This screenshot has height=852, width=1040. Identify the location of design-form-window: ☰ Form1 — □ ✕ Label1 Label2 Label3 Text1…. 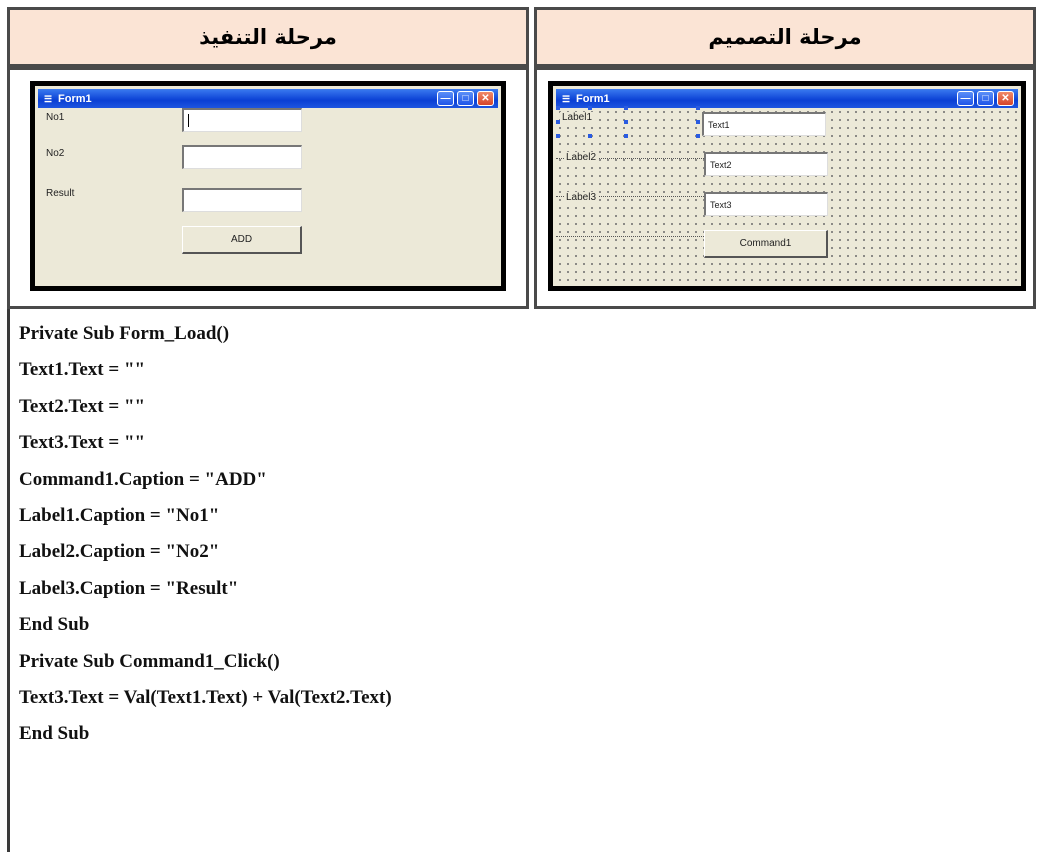
(787, 186).